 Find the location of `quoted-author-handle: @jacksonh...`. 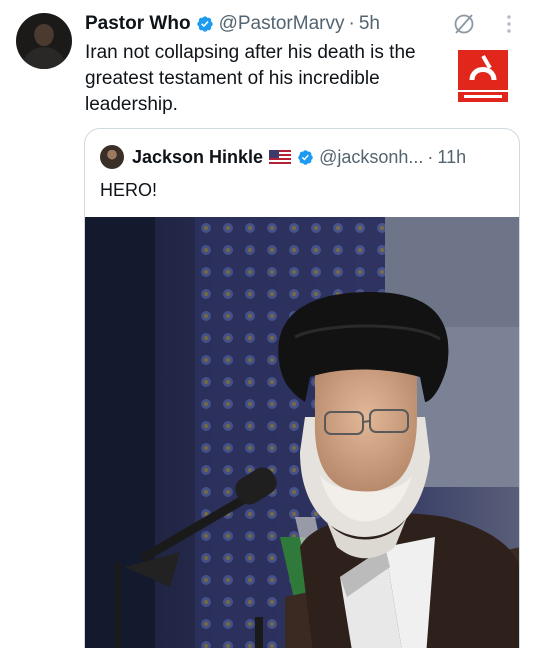

quoted-author-handle: @jacksonh... is located at coordinates (371, 157).